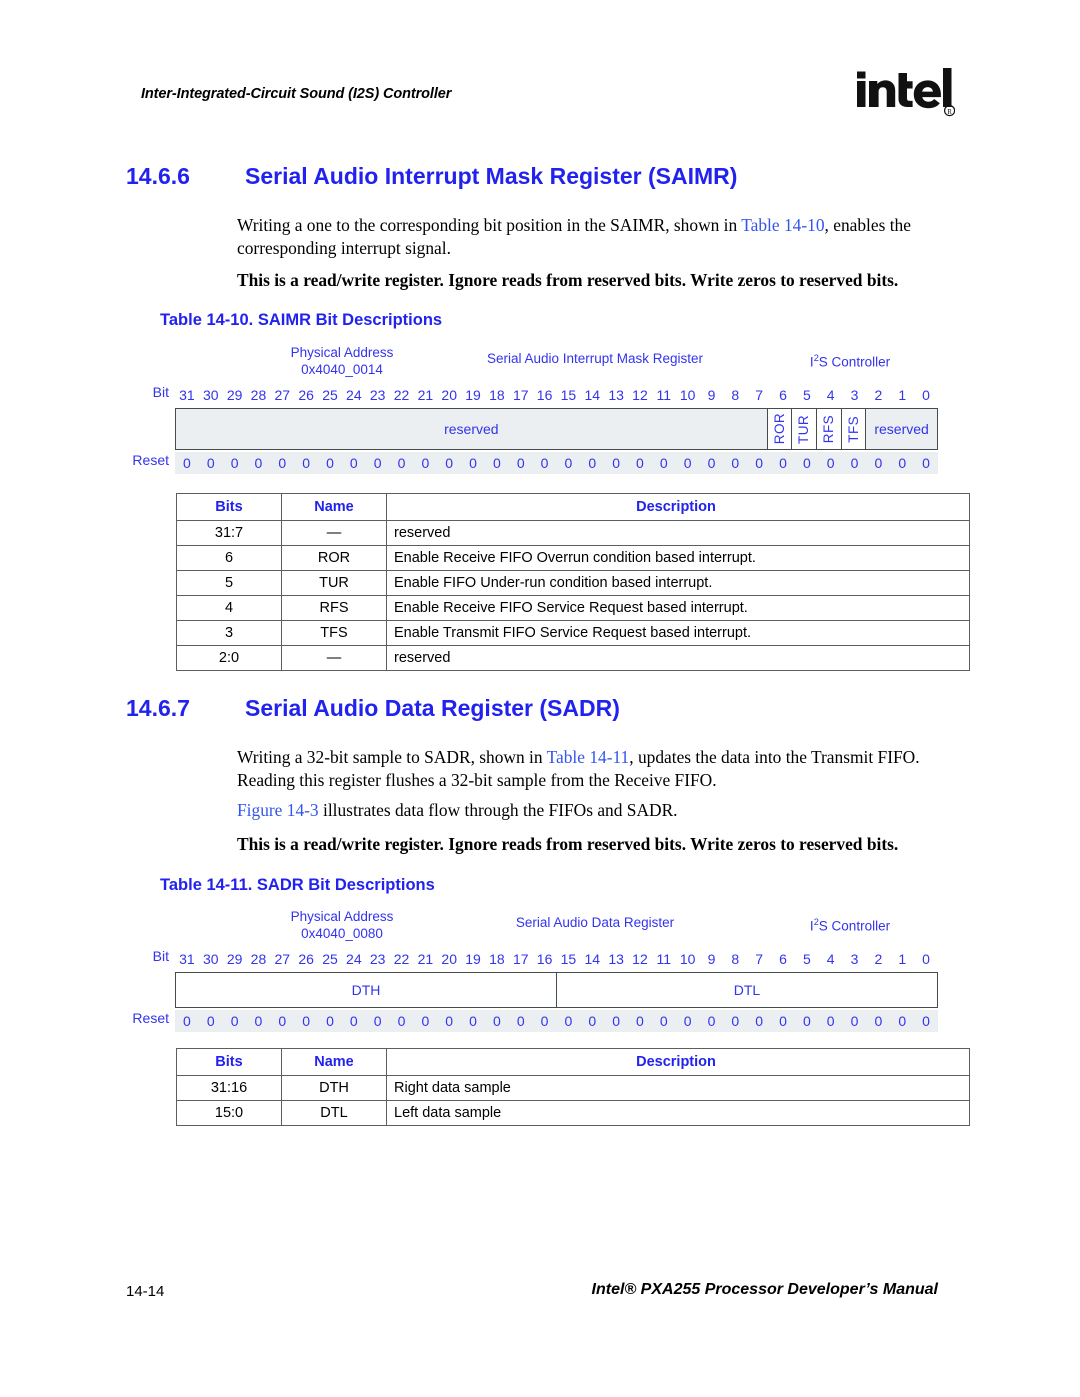 The height and width of the screenshot is (1397, 1080). Describe the element at coordinates (878, 959) in the screenshot. I see `bit-number-row-cell: 2` at that location.